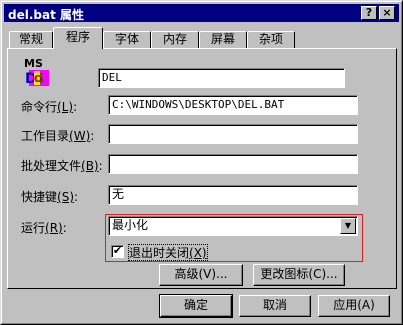 The height and width of the screenshot is (325, 403). I want to click on cmdline-field: C:\WINDOWS\DESKTOP\DEL.BAT, so click(233, 105).